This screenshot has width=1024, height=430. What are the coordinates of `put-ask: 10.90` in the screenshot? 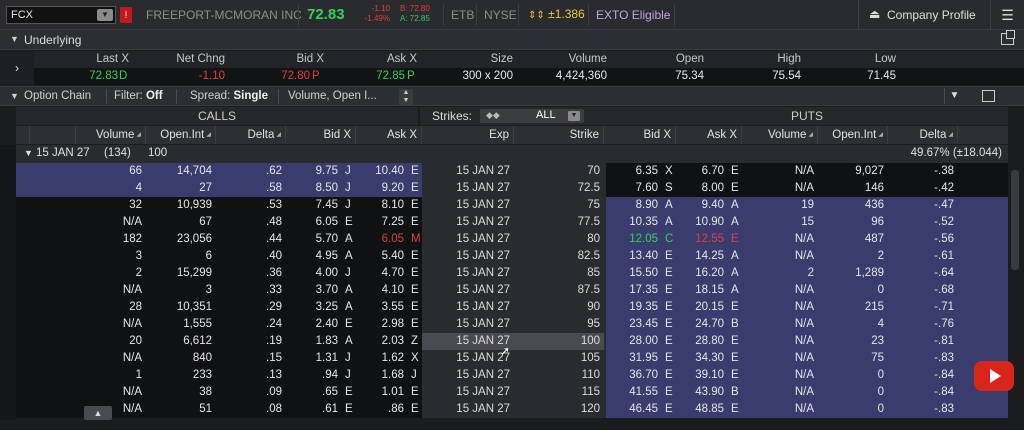 It's located at (702, 222).